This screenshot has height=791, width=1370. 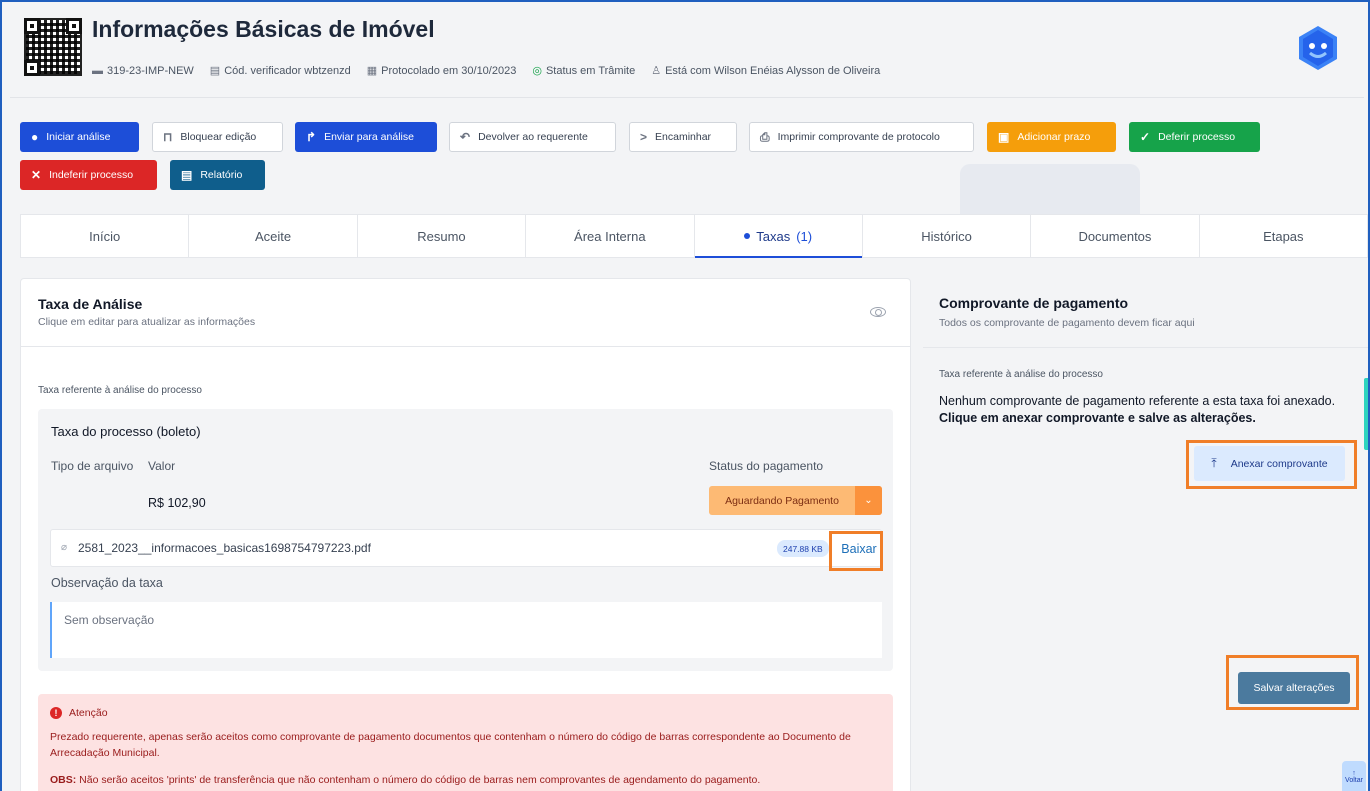 What do you see at coordinates (442, 236) in the screenshot?
I see `tab-resumo: Resumo` at bounding box center [442, 236].